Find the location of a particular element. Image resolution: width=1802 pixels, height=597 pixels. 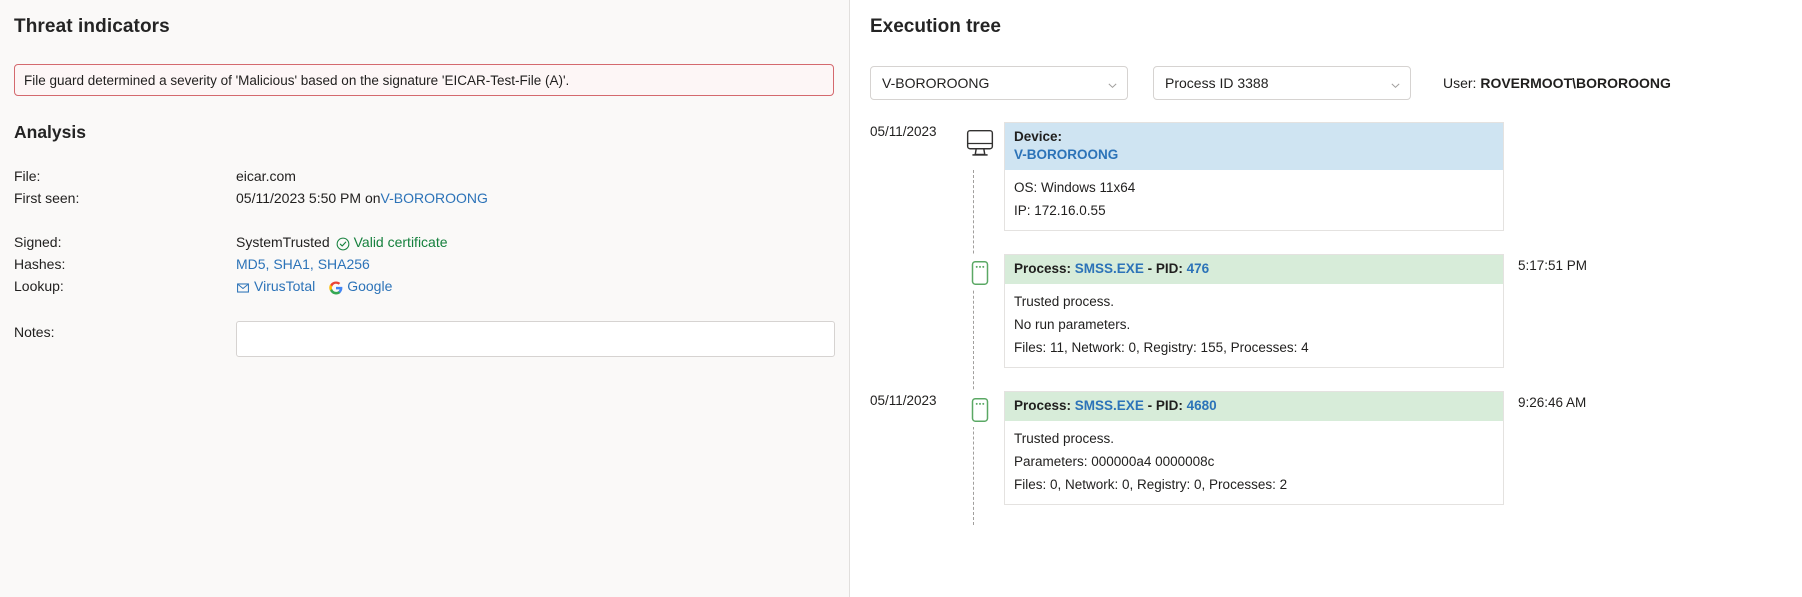

device-select-value: V-BOROROONG is located at coordinates (936, 83).